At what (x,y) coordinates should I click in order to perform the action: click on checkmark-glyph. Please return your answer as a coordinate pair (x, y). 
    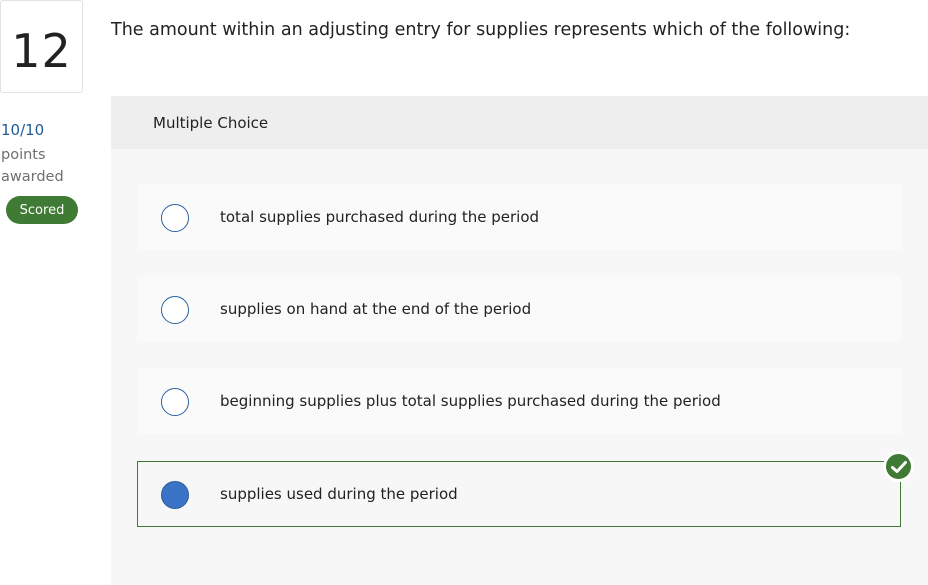
    Looking at the image, I should click on (898, 466).